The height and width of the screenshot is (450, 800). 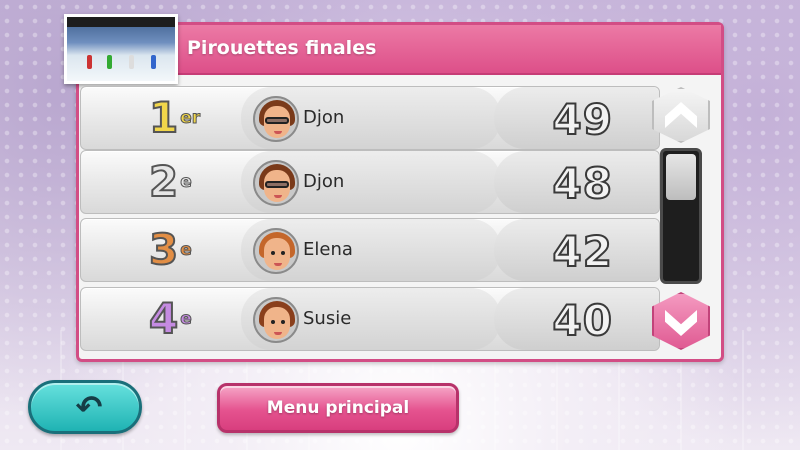 What do you see at coordinates (582, 251) in the screenshot?
I see `score-value: 42` at bounding box center [582, 251].